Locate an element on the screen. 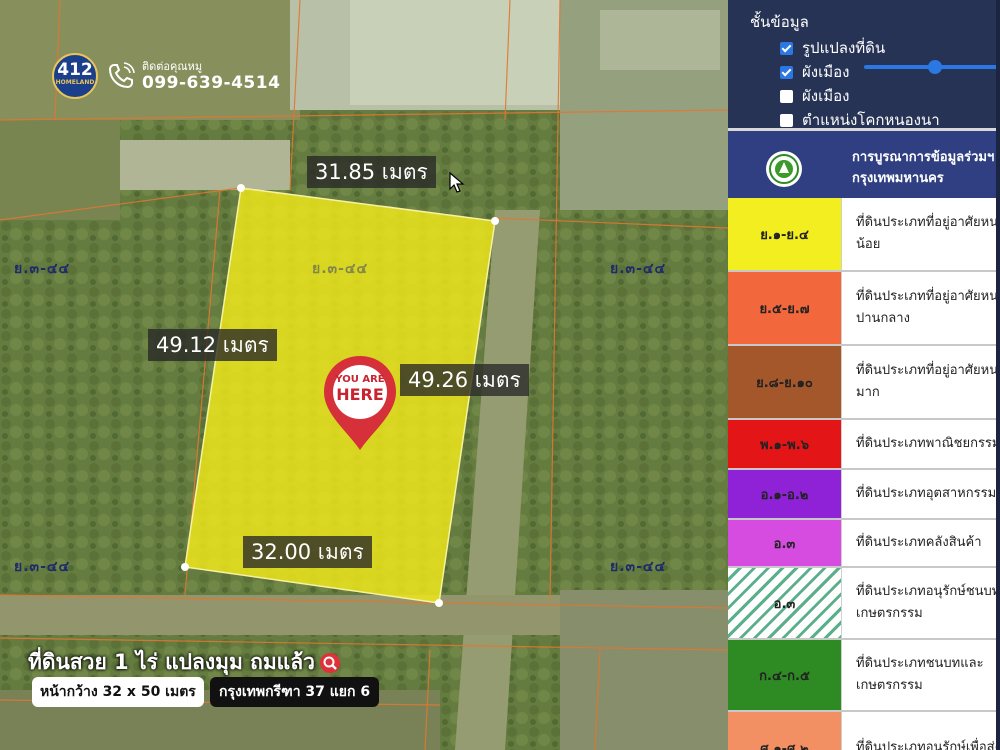 The image size is (1000, 750). layer-toggle-city-plan-2: ผังเมือง is located at coordinates (814, 96).